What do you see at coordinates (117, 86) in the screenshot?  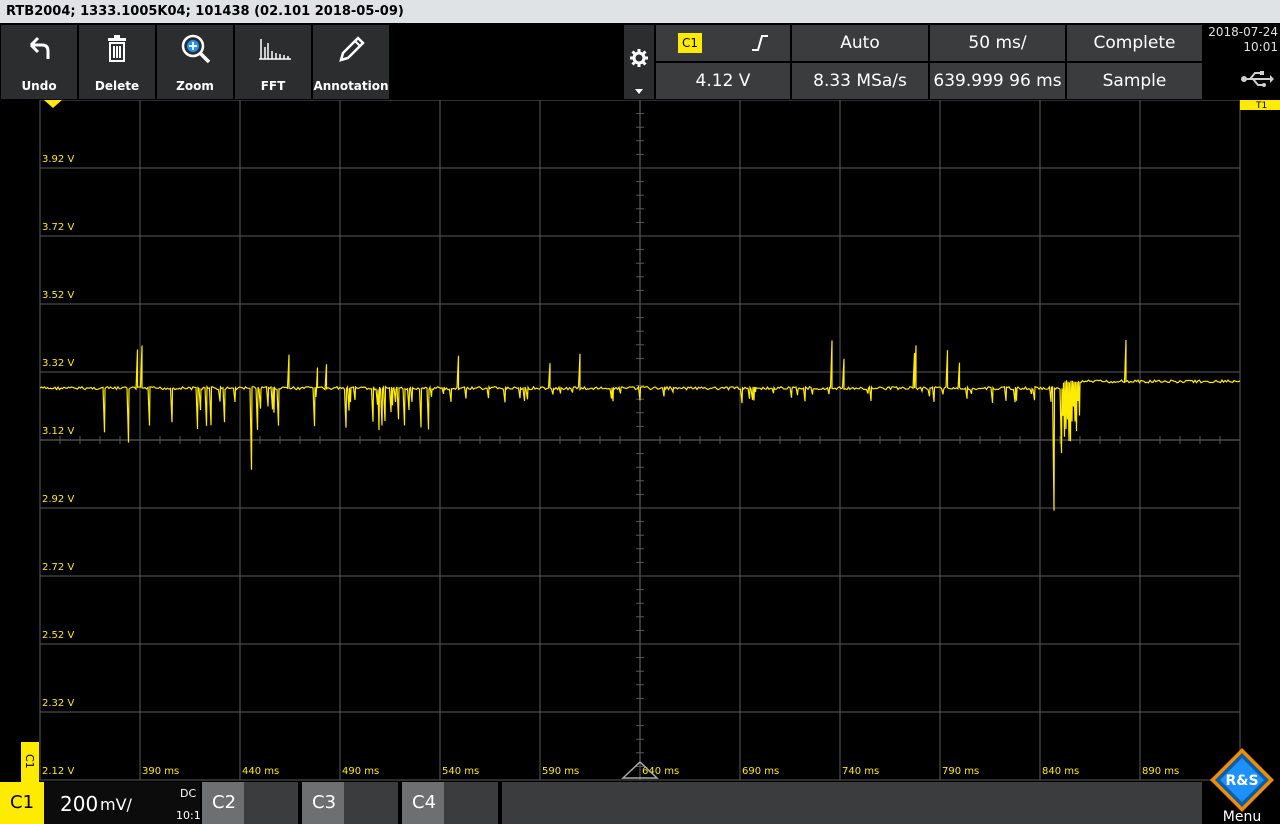 I see `delete-label: Delete` at bounding box center [117, 86].